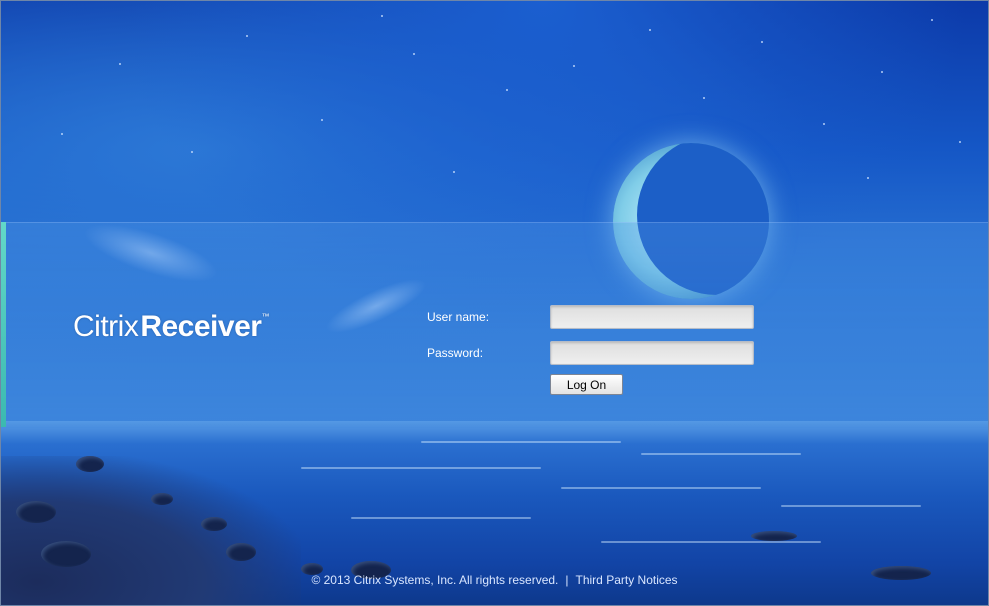 This screenshot has width=989, height=606. Describe the element at coordinates (265, 316) in the screenshot. I see `logo-trademark: ™` at that location.